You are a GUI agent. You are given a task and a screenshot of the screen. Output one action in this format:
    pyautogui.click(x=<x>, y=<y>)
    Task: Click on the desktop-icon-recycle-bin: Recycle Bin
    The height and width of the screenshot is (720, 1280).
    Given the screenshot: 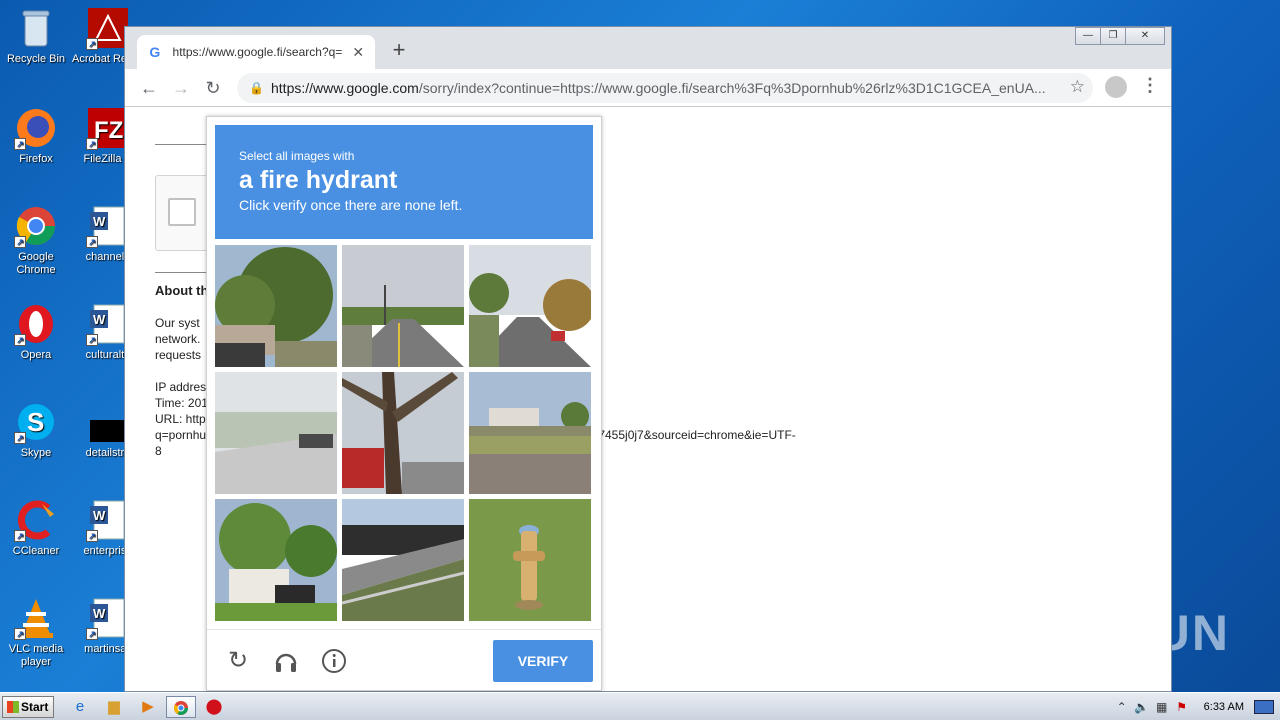 What is the action you would take?
    pyautogui.click(x=36, y=36)
    